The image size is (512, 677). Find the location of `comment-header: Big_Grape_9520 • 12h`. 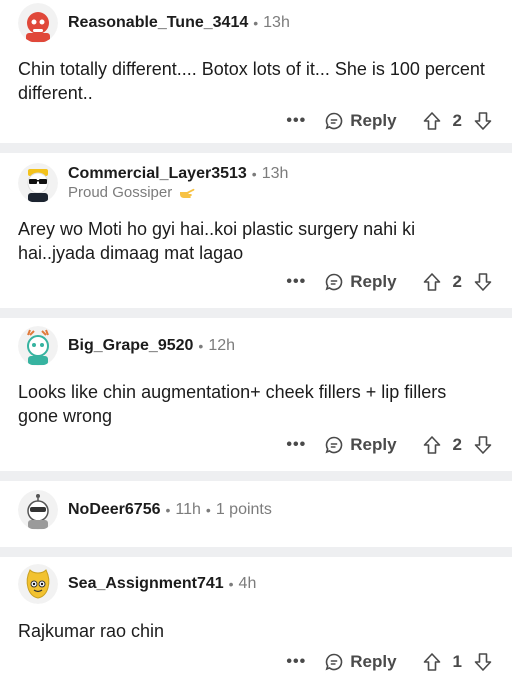

comment-header: Big_Grape_9520 • 12h is located at coordinates (126, 346).